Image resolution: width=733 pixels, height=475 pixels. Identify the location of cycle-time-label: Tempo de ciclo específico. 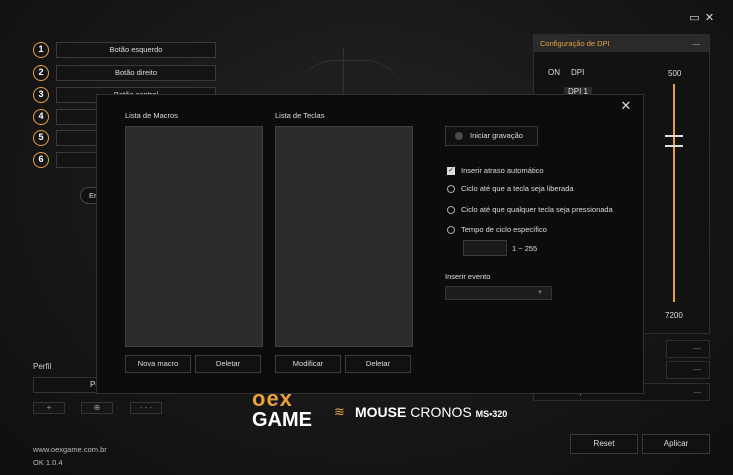
(504, 229).